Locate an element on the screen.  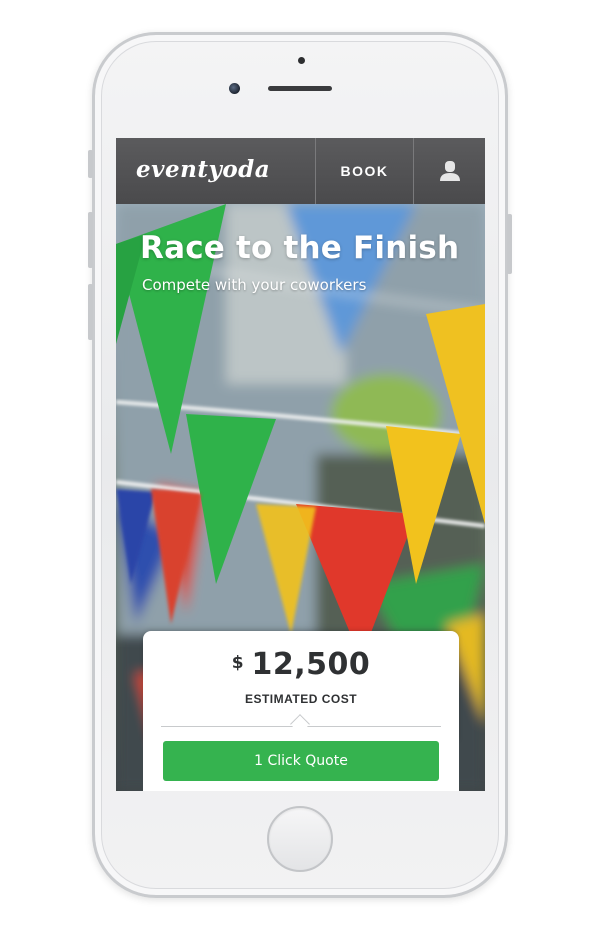
estimated-price: $ 12,500 is located at coordinates (301, 664).